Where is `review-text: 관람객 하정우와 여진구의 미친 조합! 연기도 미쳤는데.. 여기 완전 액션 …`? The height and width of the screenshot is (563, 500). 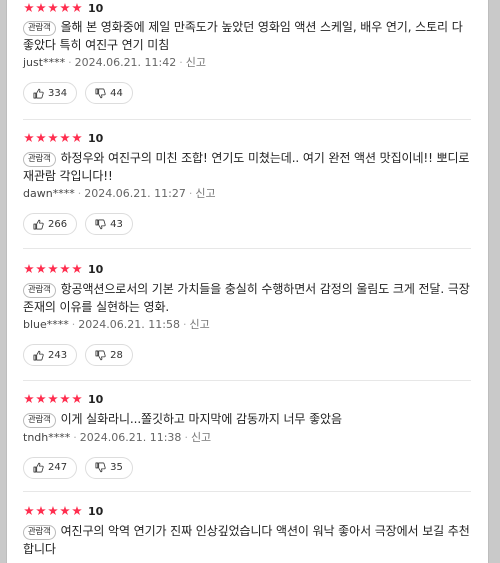 review-text: 관람객 하정우와 여진구의 미친 조합! 연기도 미쳤는데.. 여기 완전 액션 … is located at coordinates (249, 167).